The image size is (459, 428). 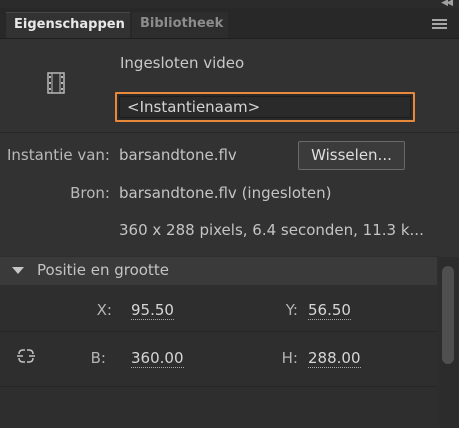 What do you see at coordinates (56, 83) in the screenshot?
I see `film-strip-icon` at bounding box center [56, 83].